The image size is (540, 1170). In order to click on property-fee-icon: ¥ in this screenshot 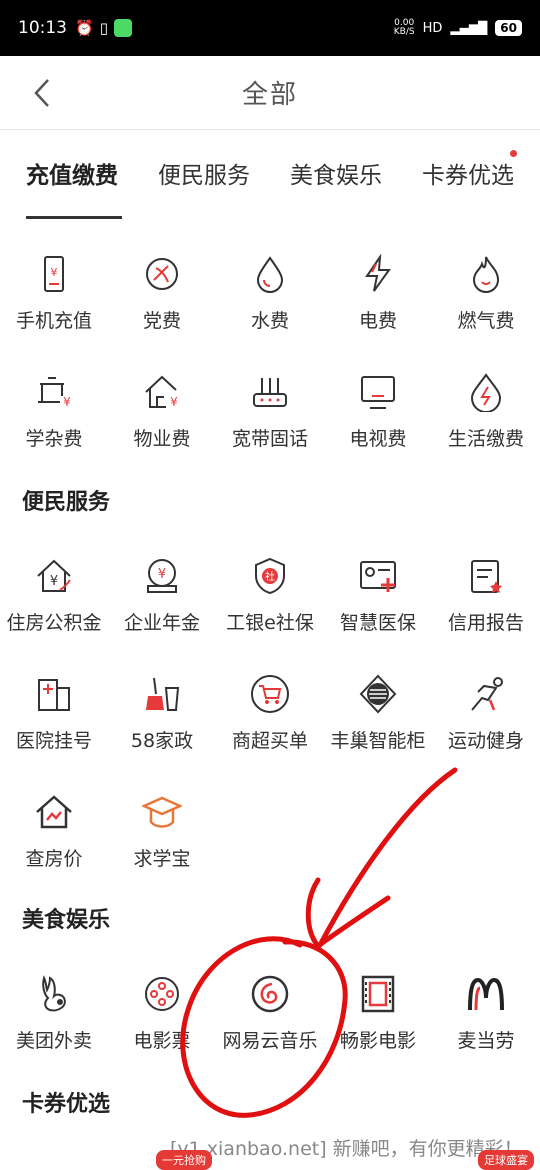, I will do `click(161, 392)`.